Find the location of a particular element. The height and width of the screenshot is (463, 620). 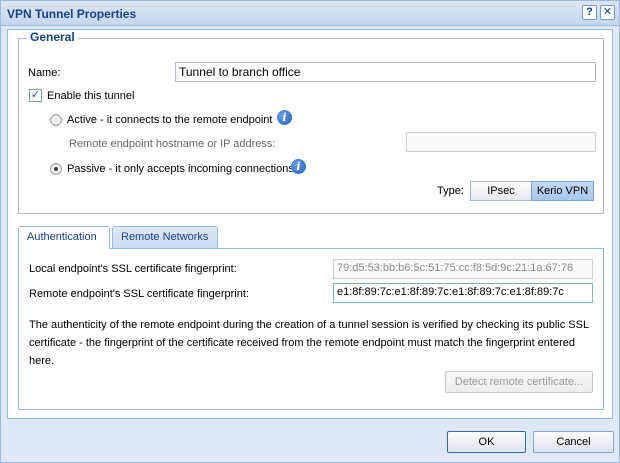

active-info-icon: i is located at coordinates (284, 117).